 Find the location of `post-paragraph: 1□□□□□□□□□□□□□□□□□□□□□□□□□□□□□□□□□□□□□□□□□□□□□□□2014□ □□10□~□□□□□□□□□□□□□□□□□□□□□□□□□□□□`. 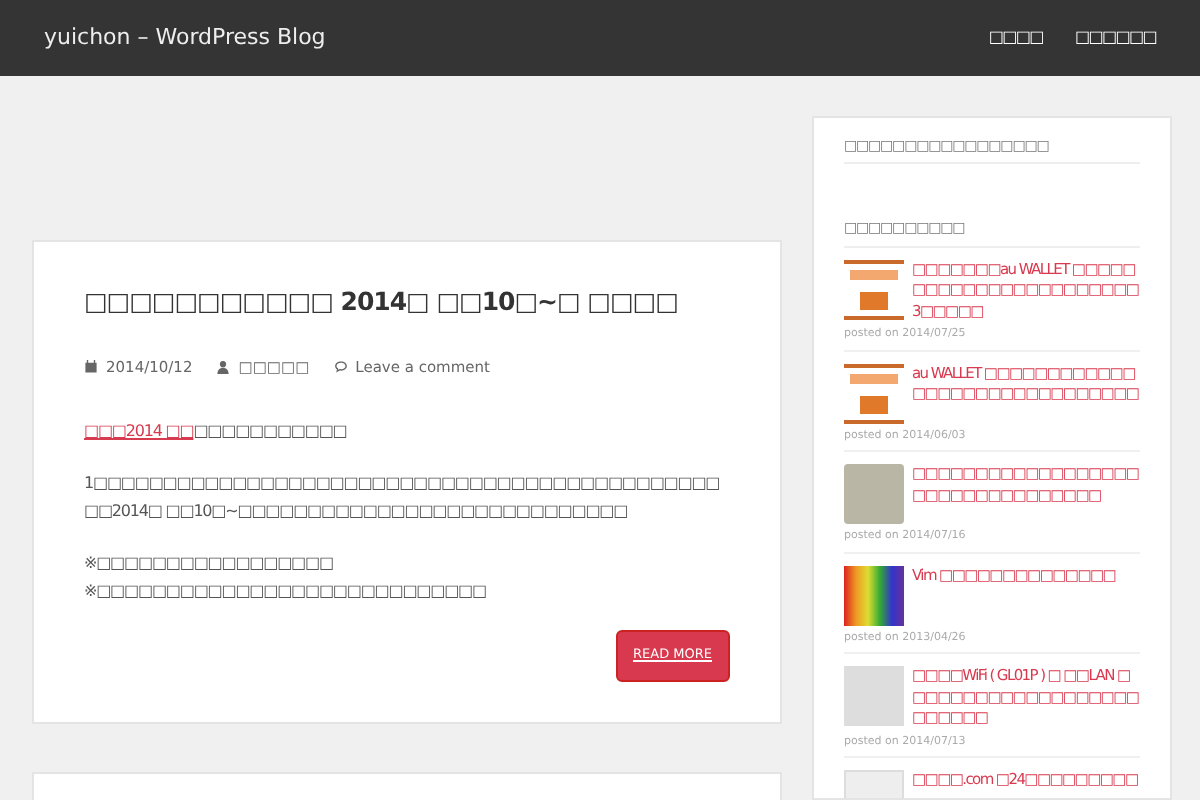

post-paragraph: 1□□□□□□□□□□□□□□□□□□□□□□□□□□□□□□□□□□□□□□□□□□□□□□□2014□ □□10□~□□□□□□□□□□□□□□□□□□□□□□□□□□□□ is located at coordinates (403, 498).